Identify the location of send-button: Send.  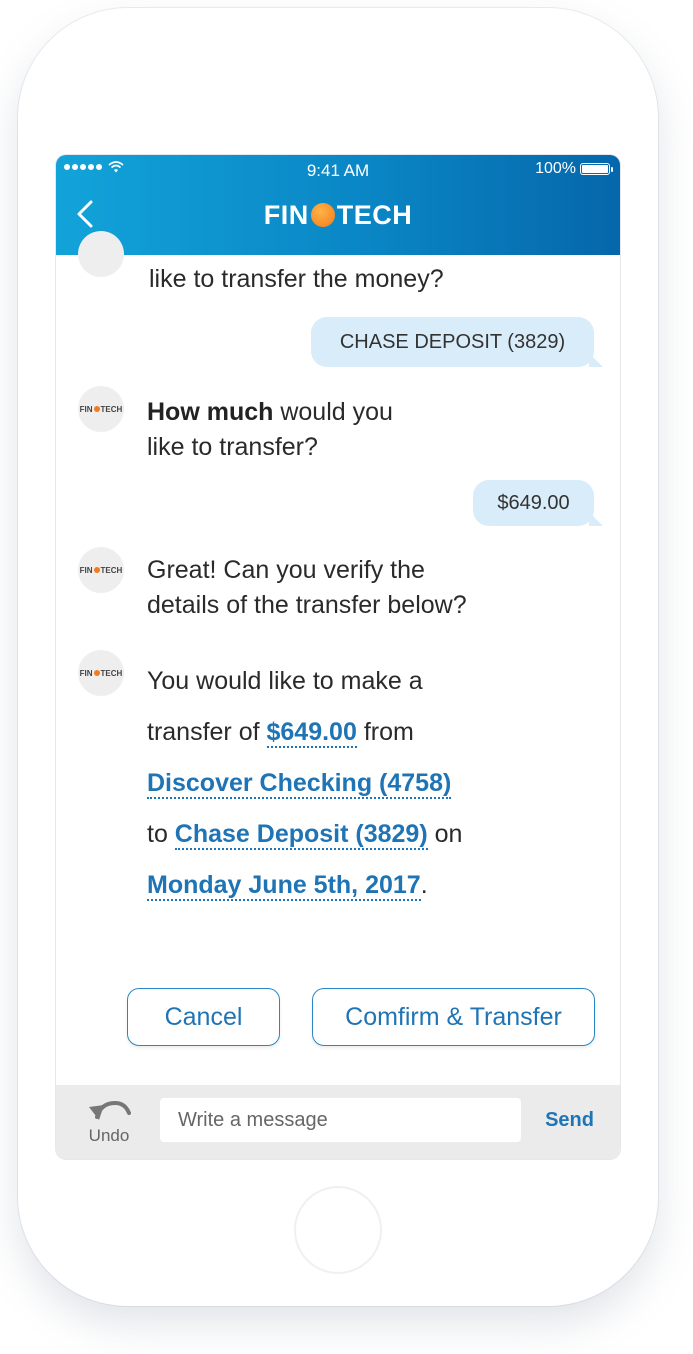
(569, 1120).